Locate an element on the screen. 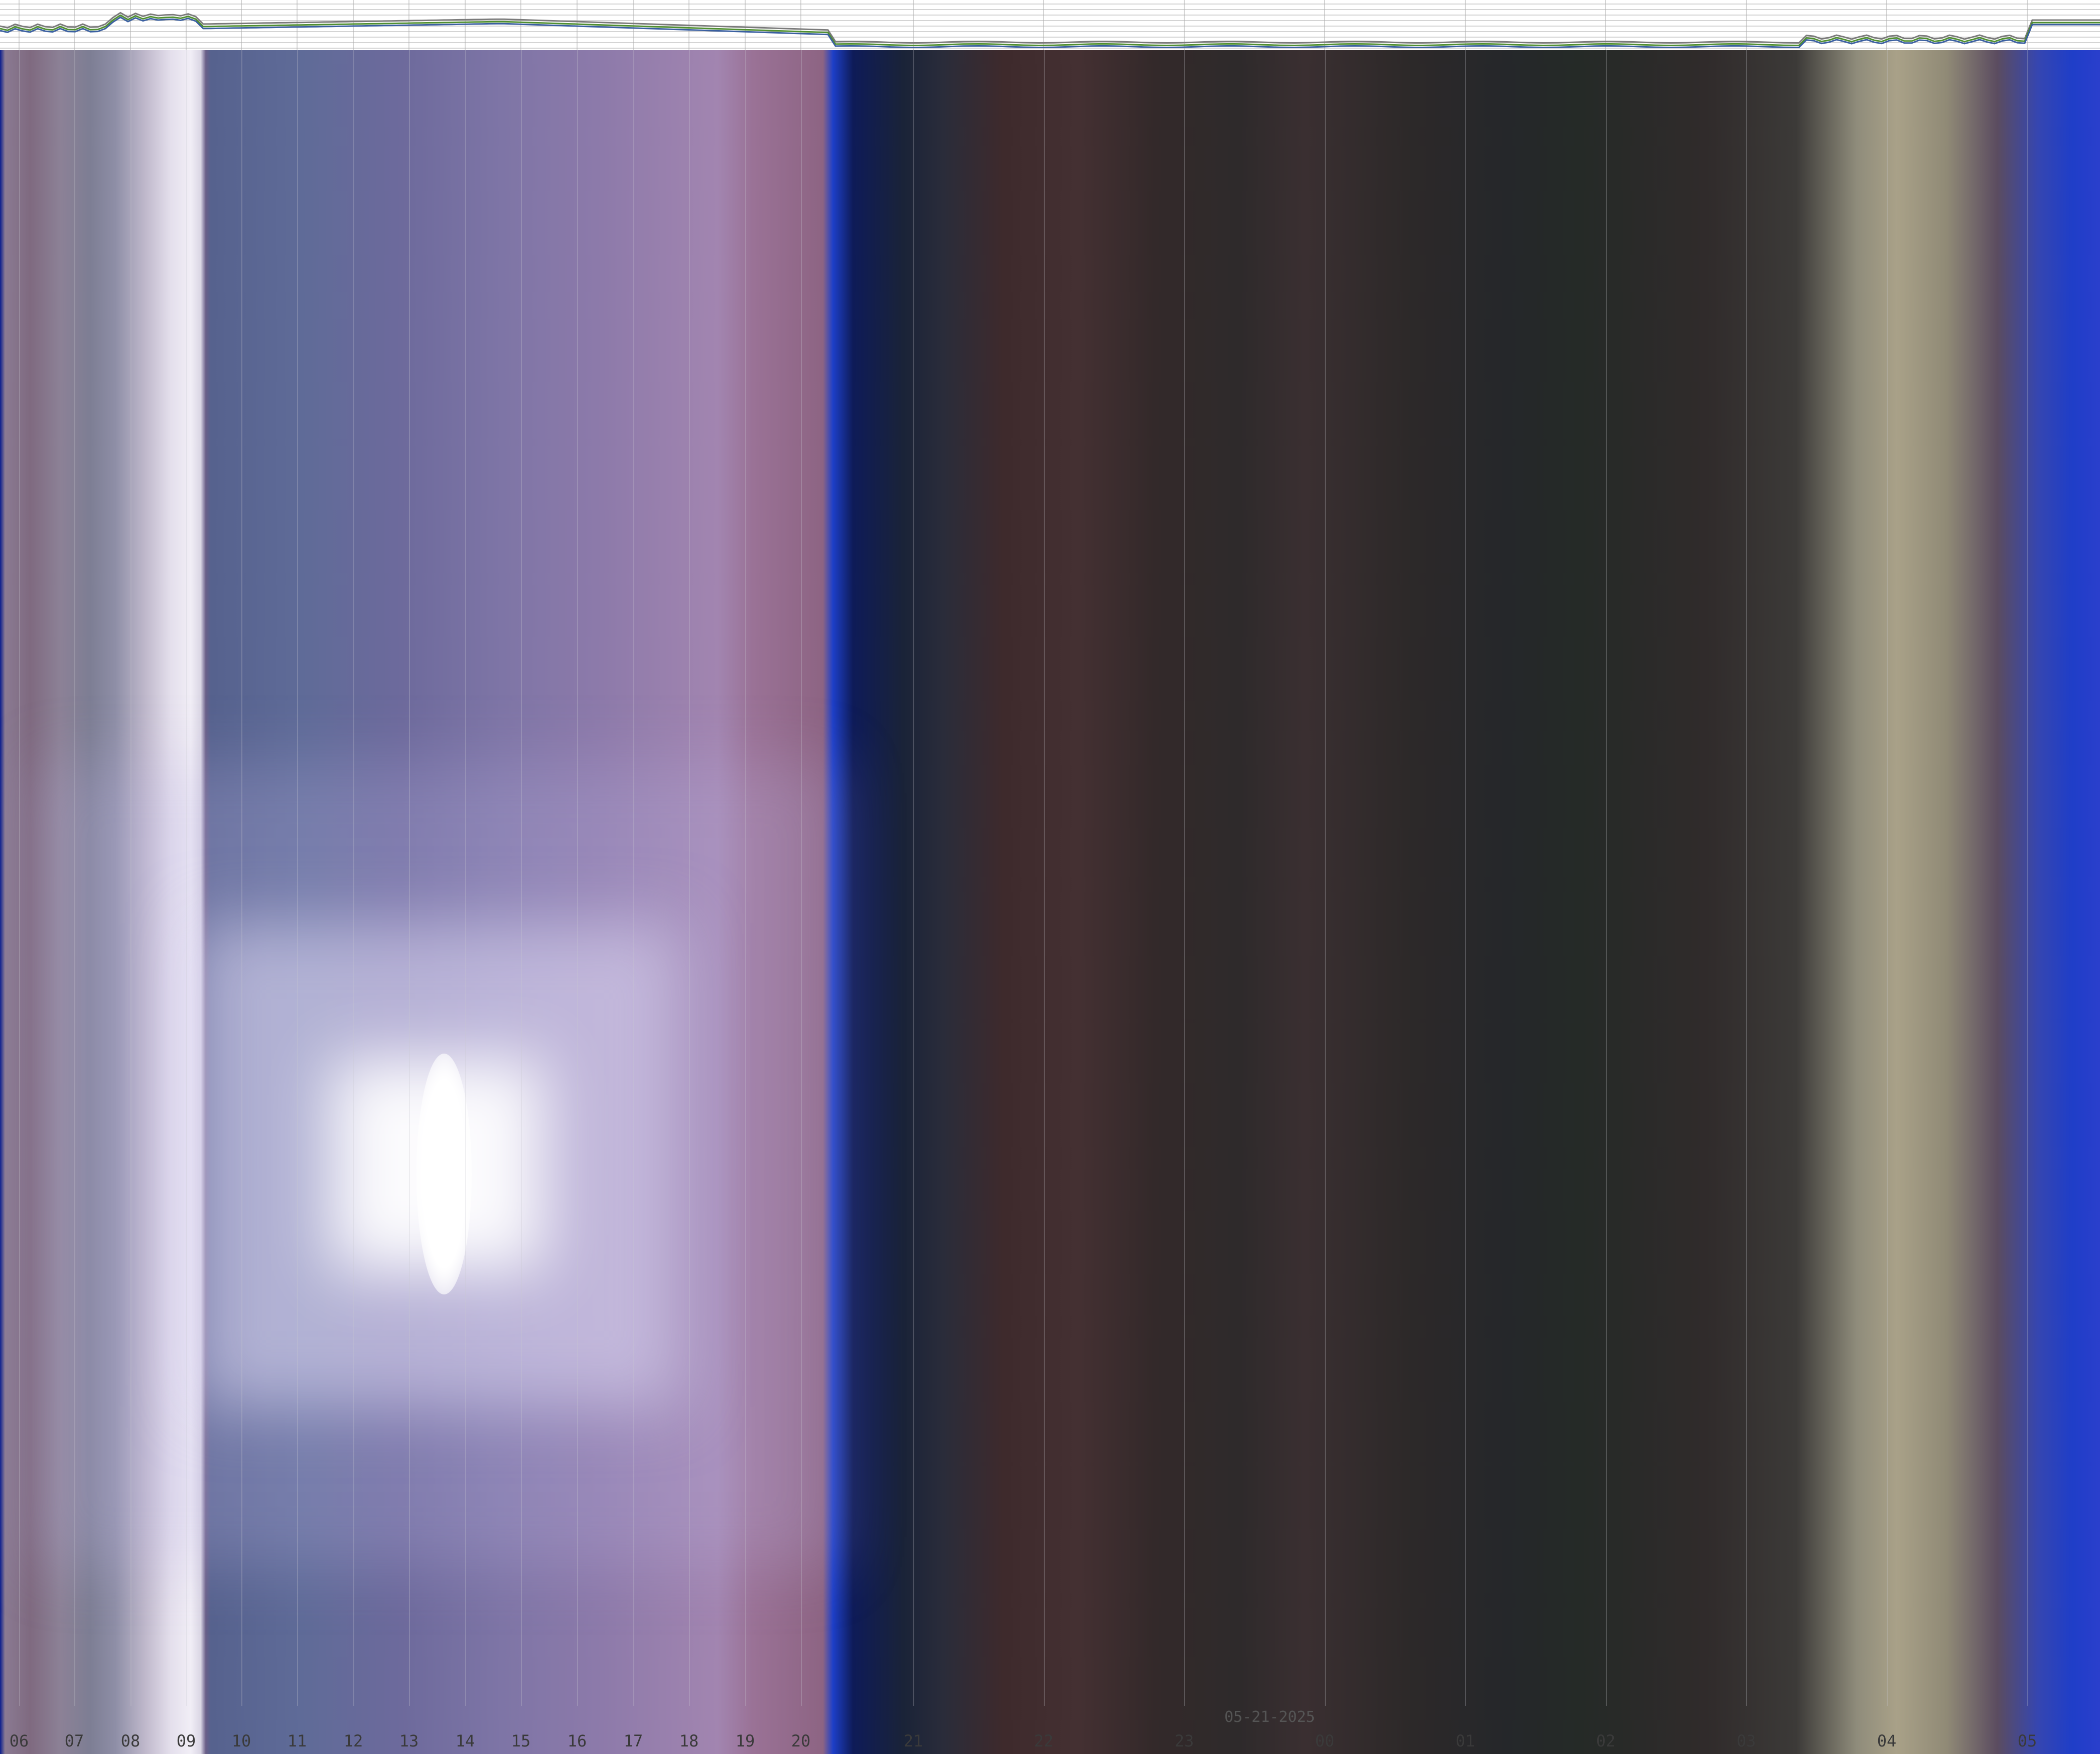 This screenshot has width=2100, height=1754. hour-label: 19 is located at coordinates (745, 1740).